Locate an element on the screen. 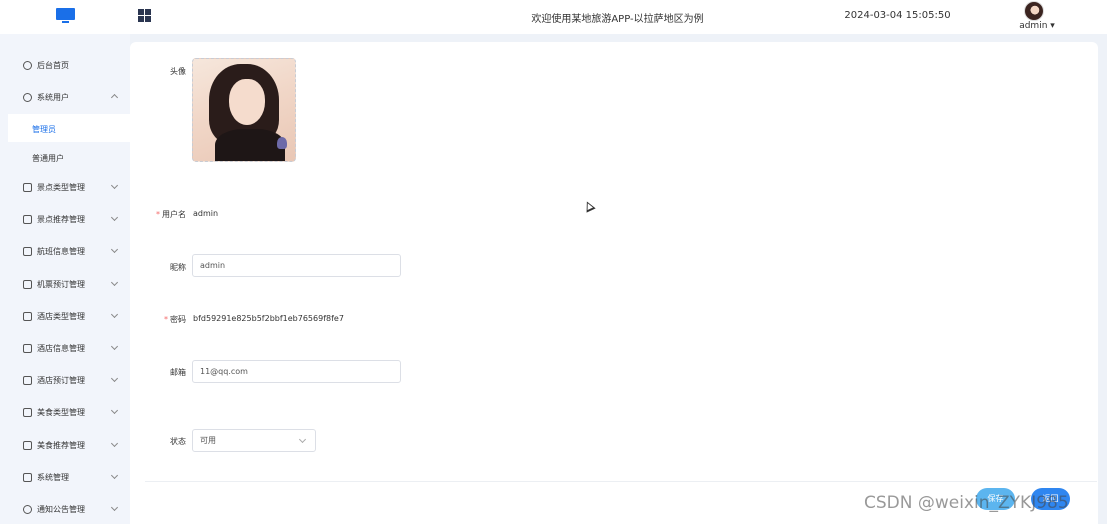 The image size is (1107, 524). password-label: * 密码 is located at coordinates (175, 319).